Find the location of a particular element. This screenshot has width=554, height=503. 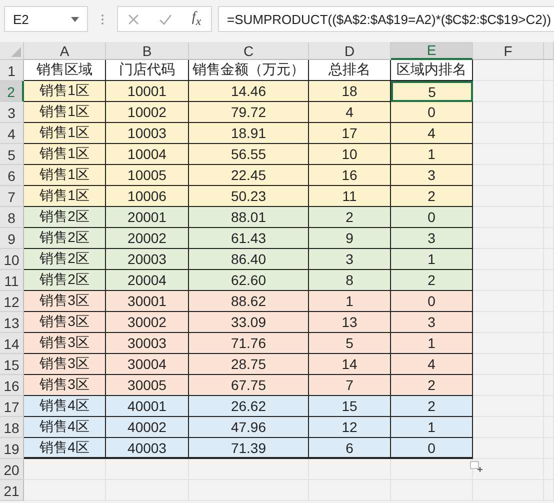

column-header: D is located at coordinates (350, 51).